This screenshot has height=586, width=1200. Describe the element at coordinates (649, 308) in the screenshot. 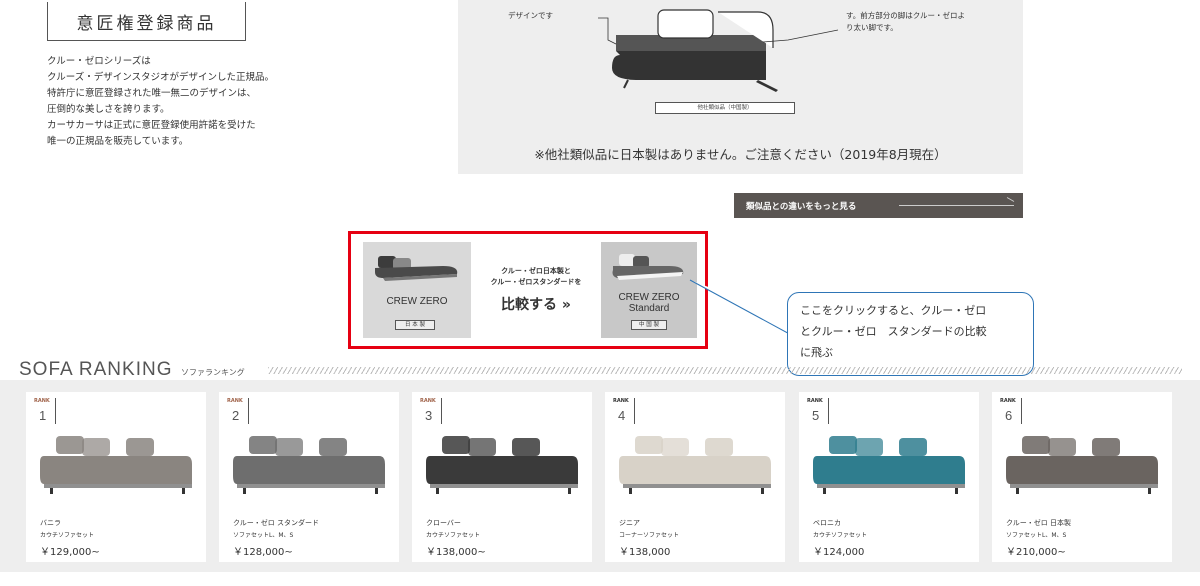

I see `standard-name-line: Standard` at that location.